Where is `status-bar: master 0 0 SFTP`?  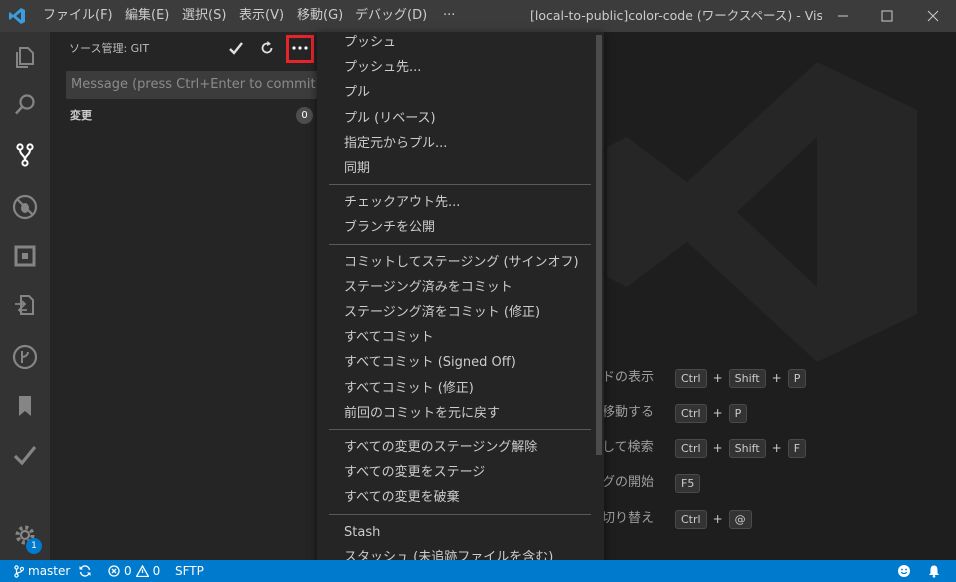
status-bar: master 0 0 SFTP is located at coordinates (478, 571).